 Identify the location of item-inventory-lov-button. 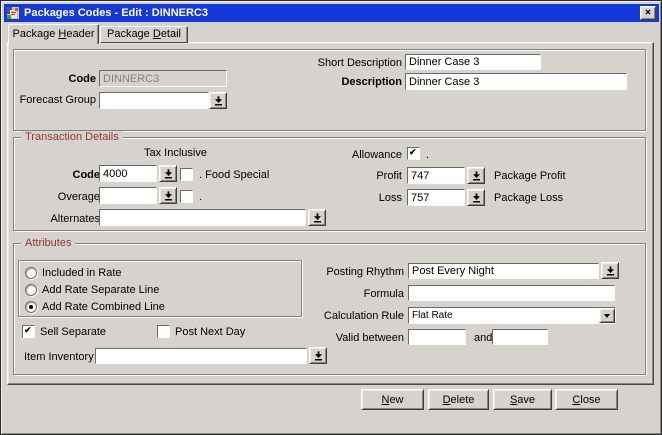
(318, 355).